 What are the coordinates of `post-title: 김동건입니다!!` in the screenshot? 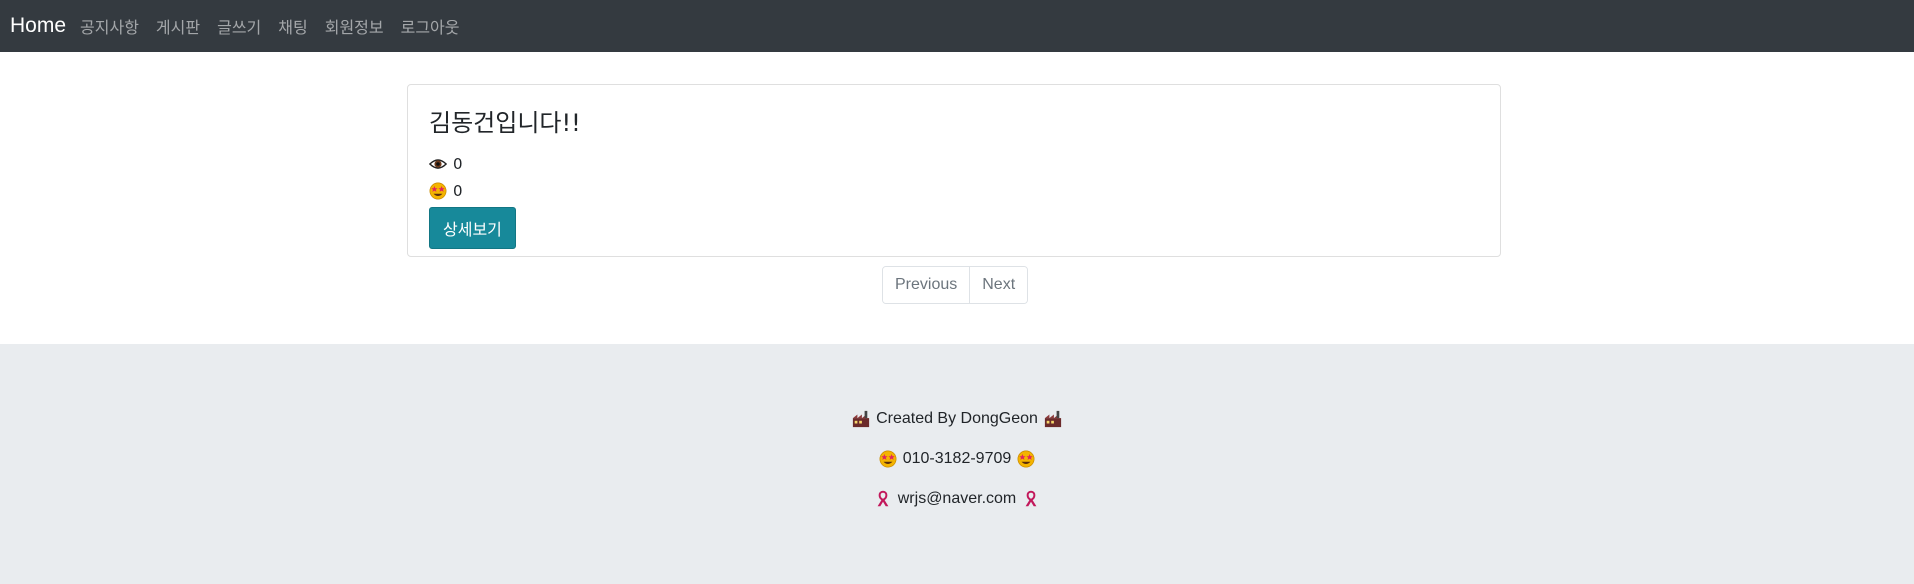 It's located at (505, 123).